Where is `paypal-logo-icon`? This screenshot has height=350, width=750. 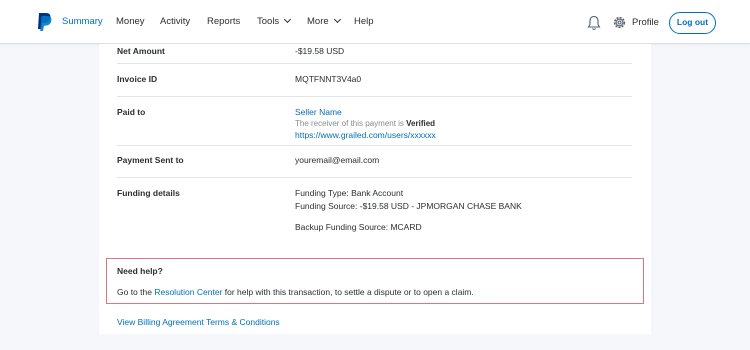
paypal-logo-icon is located at coordinates (44, 22).